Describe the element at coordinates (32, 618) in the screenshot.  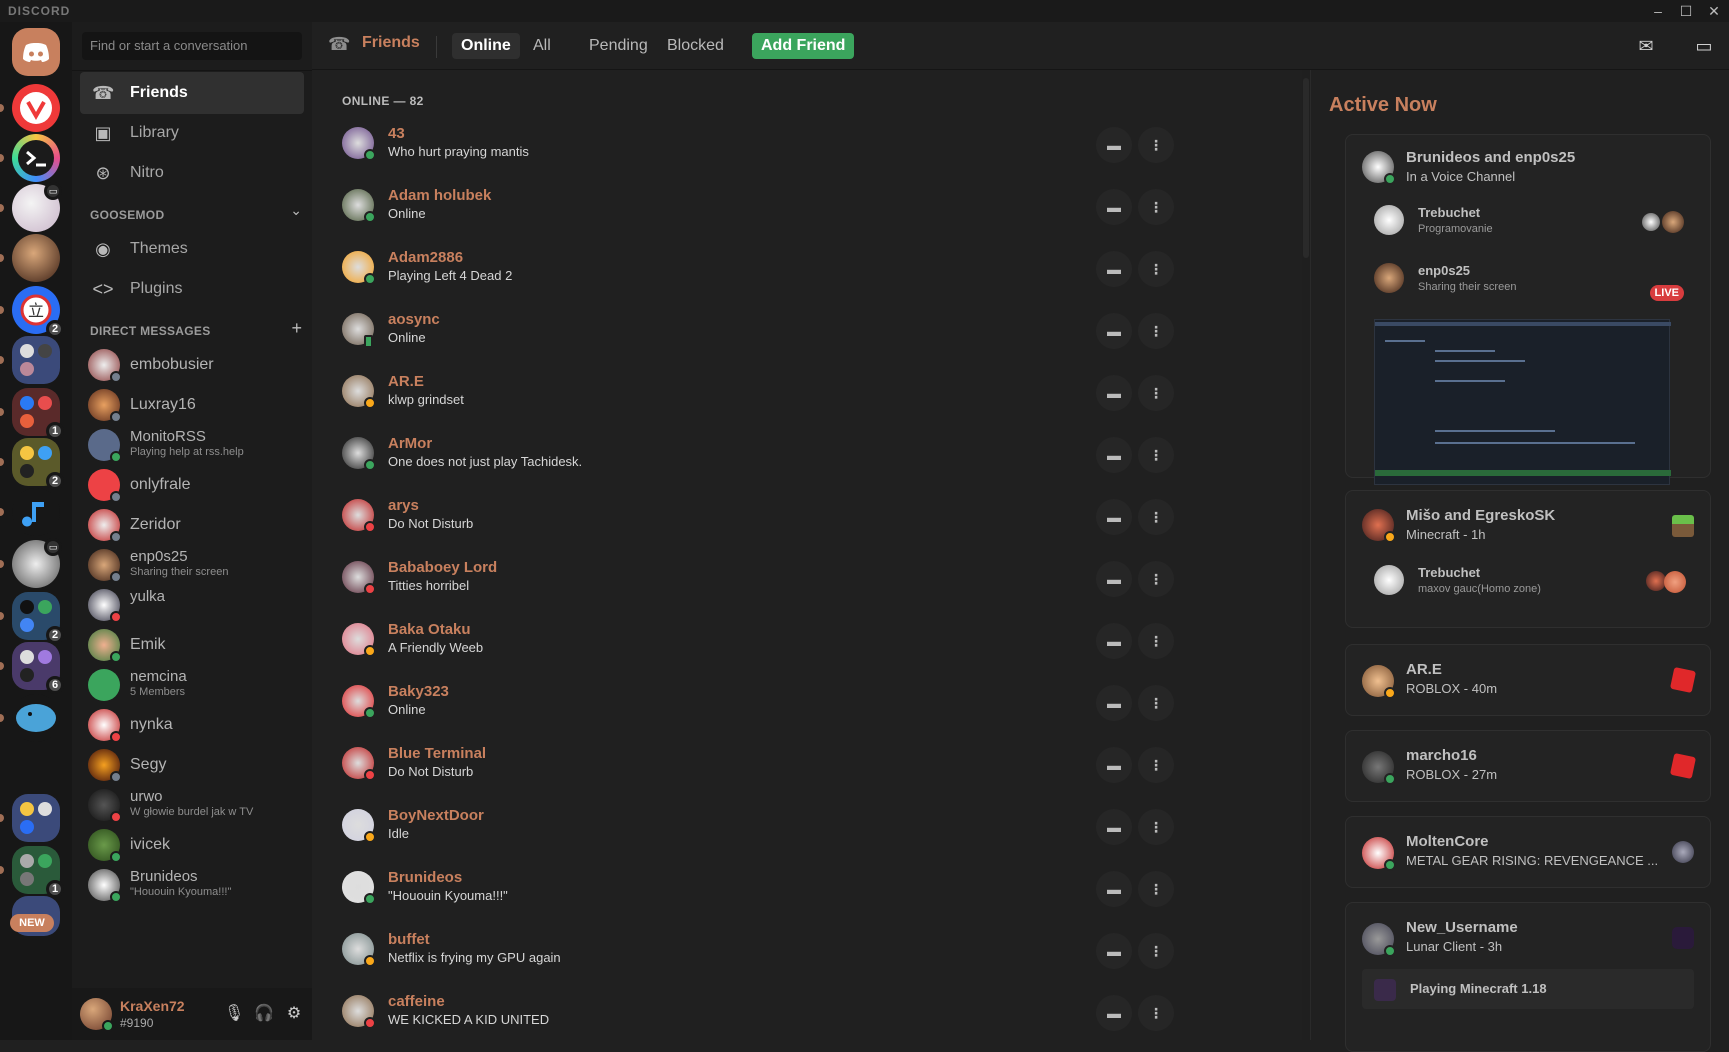
I see `server-folder-4: 2` at that location.